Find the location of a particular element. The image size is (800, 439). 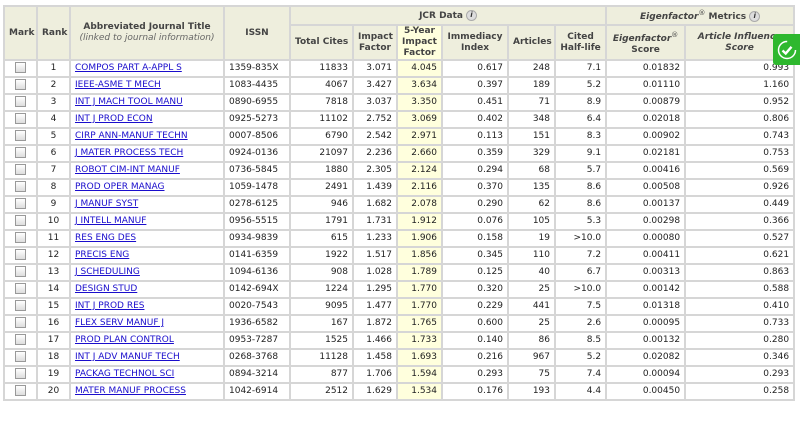

journal-title-link: INT J ADV MANUF TECH is located at coordinates (127, 357).